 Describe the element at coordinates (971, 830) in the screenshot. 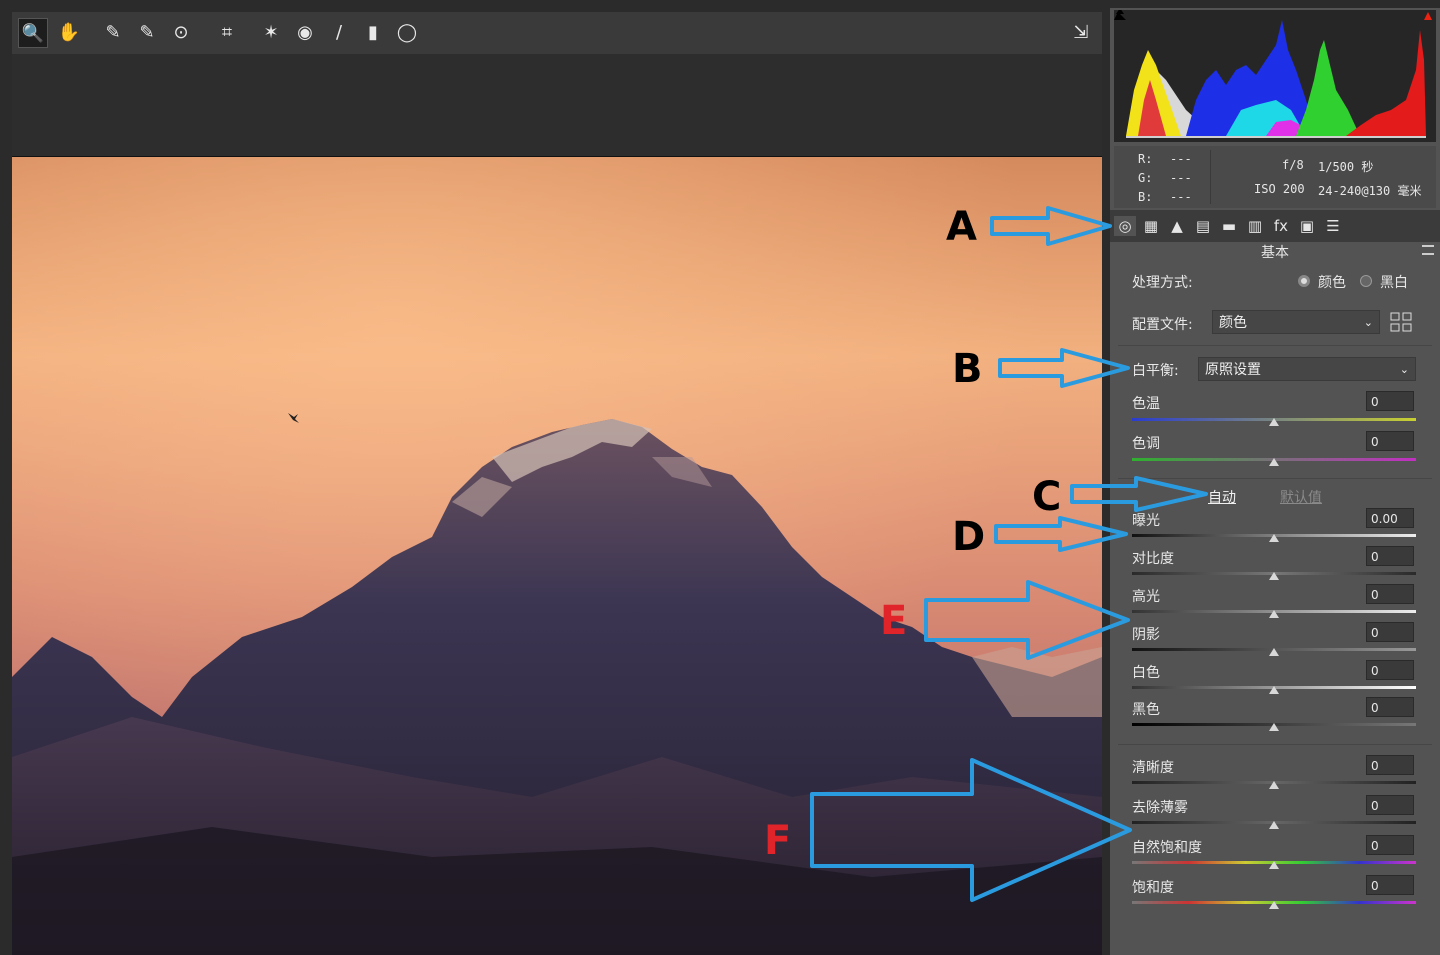

I see `arrow-f` at that location.